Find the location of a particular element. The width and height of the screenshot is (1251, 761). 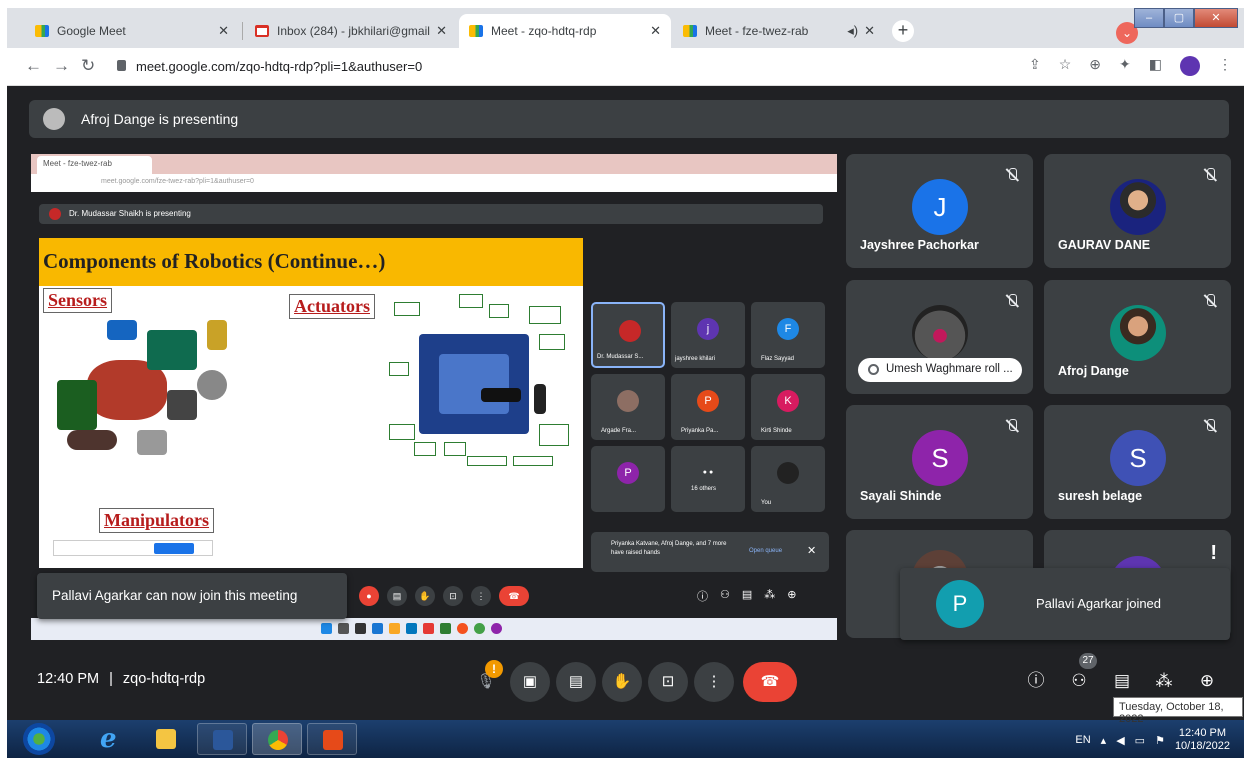

extension-icon: ⊕ is located at coordinates (1095, 66).